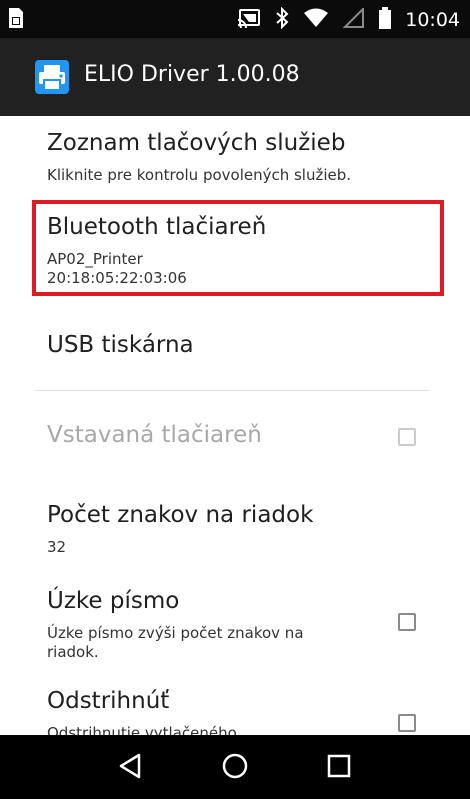  What do you see at coordinates (353, 19) in the screenshot?
I see `signal-icon` at bounding box center [353, 19].